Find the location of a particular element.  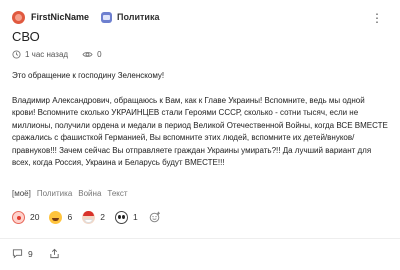

share-icon is located at coordinates (54, 253).